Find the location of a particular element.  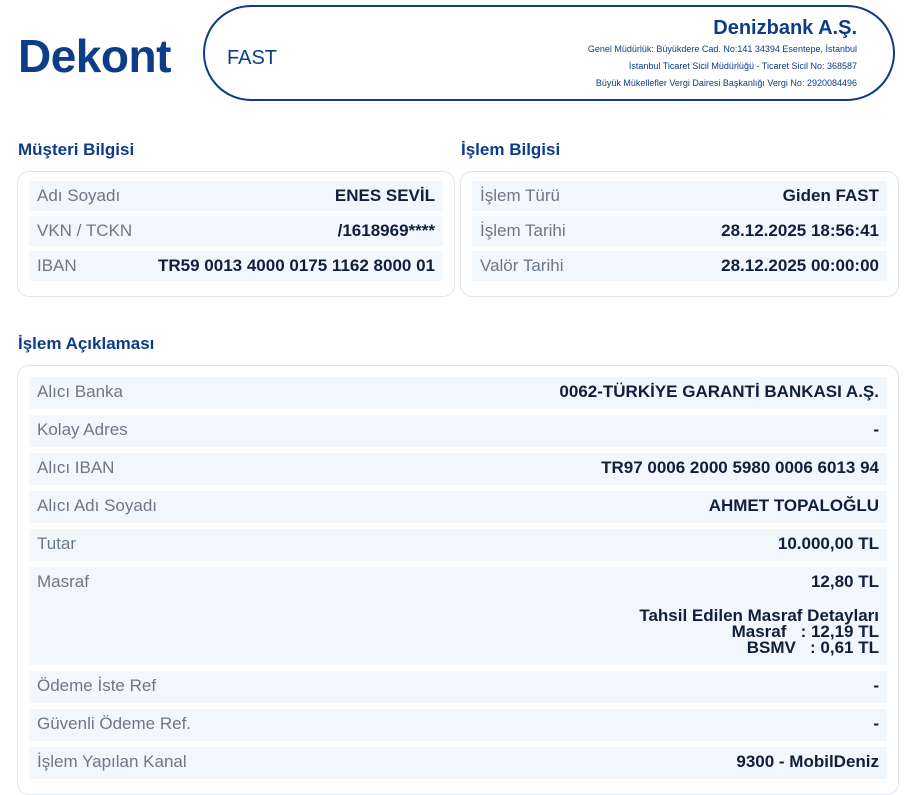

row-label: Kolay Adres is located at coordinates (82, 429).